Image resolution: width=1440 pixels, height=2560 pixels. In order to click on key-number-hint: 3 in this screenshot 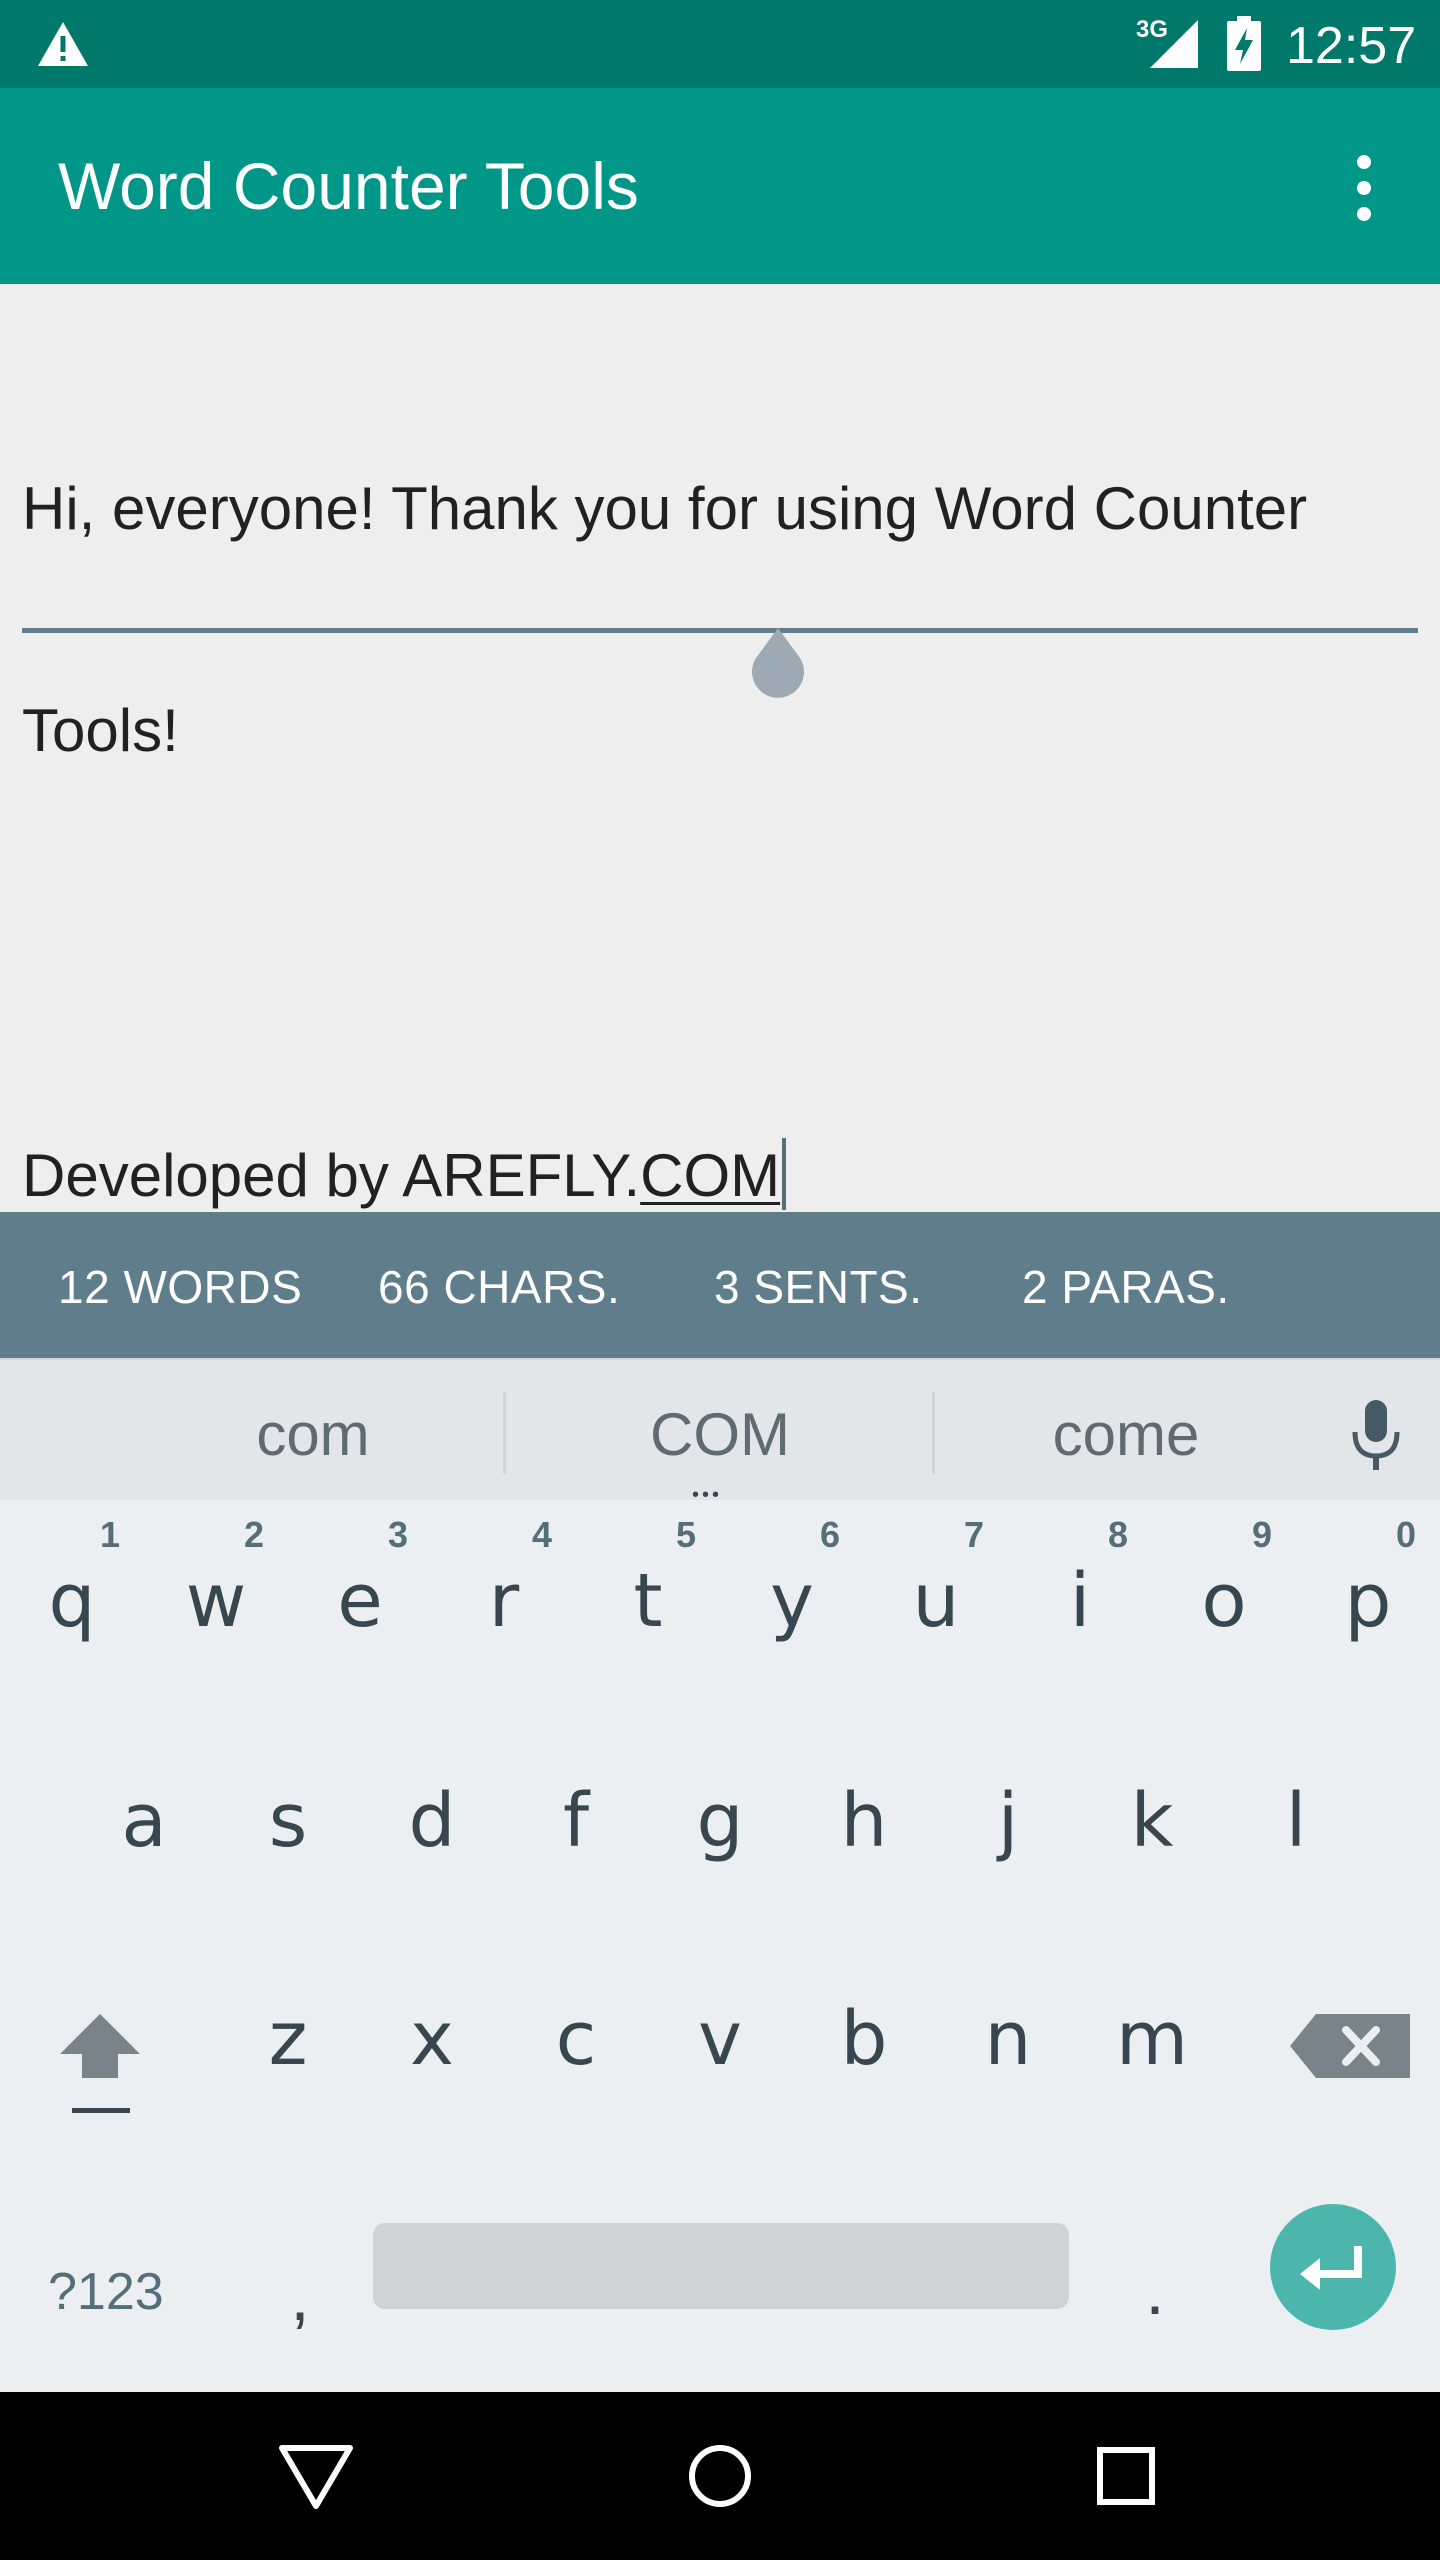, I will do `click(397, 1534)`.